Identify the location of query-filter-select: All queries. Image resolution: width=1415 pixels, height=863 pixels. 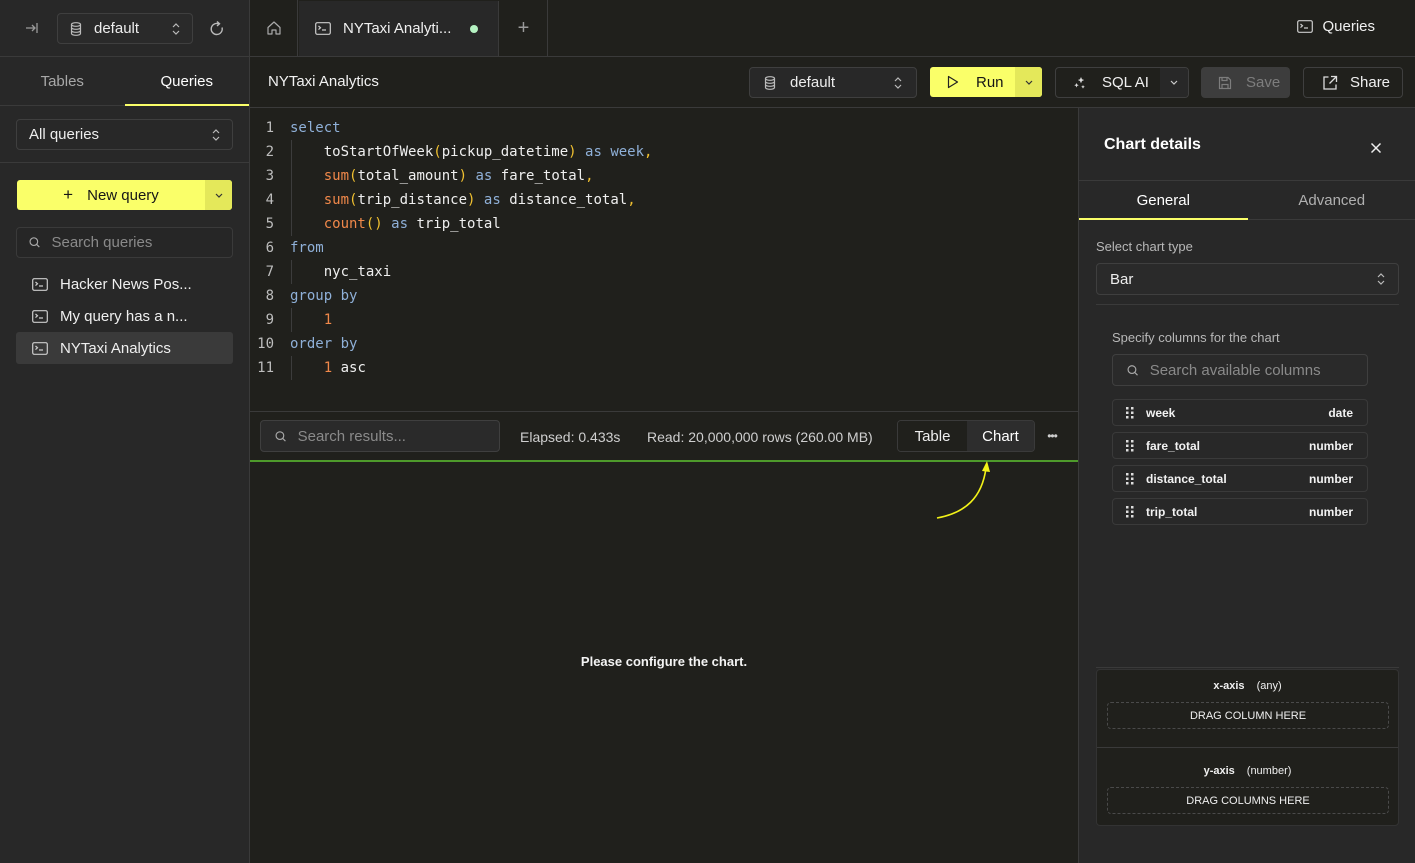
(124, 134).